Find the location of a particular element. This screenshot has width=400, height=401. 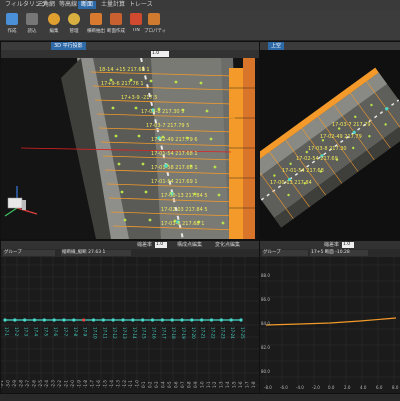

cross-x-tick-label: -4.0 is located at coordinates (300, 387).